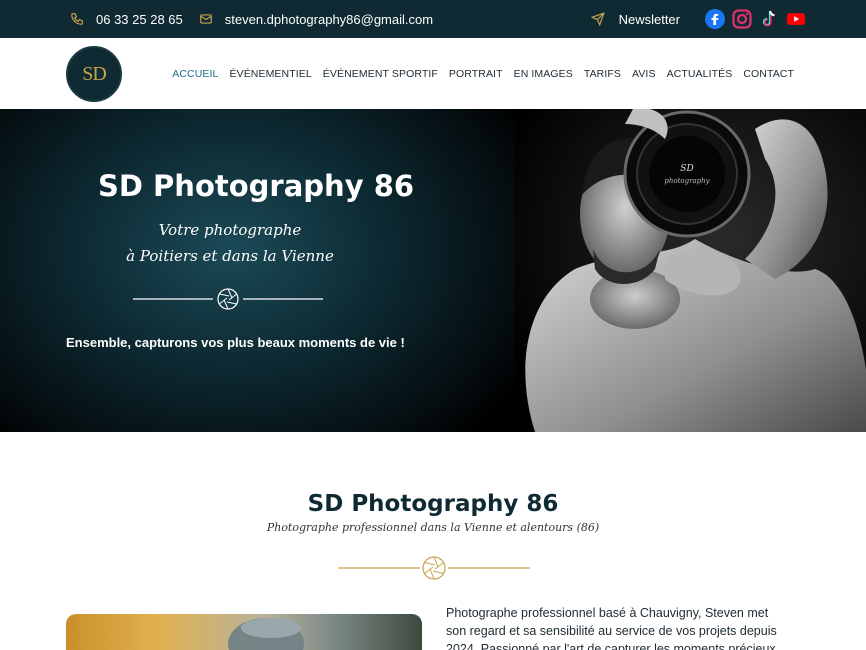 This screenshot has height=650, width=866. Describe the element at coordinates (644, 74) in the screenshot. I see `nav-item-avis: AVIS` at that location.